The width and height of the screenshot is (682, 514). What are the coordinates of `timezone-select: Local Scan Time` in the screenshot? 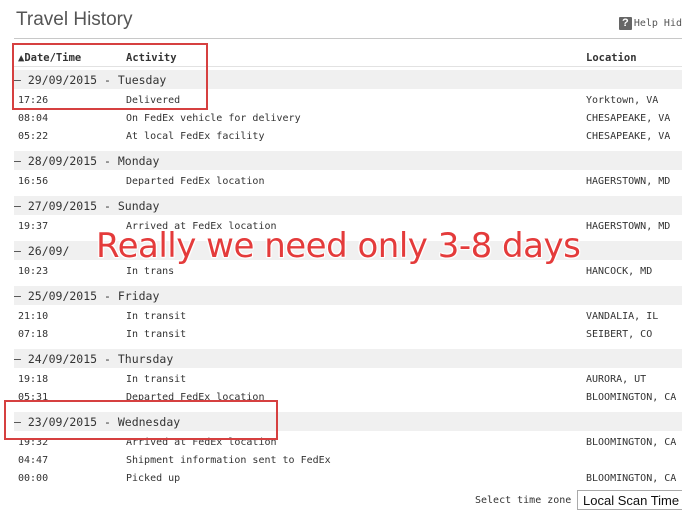 It's located at (629, 500).